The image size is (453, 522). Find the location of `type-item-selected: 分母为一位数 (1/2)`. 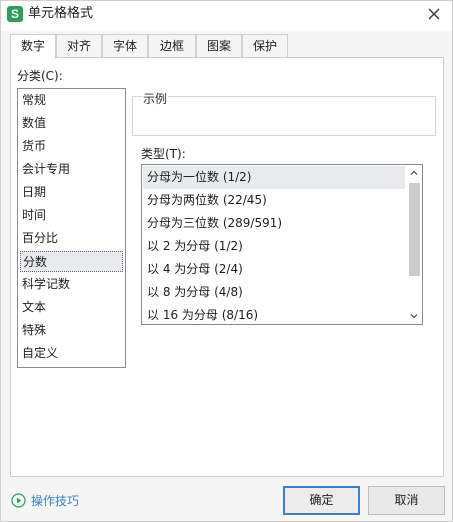

type-item-selected: 分母为一位数 (1/2) is located at coordinates (274, 177).